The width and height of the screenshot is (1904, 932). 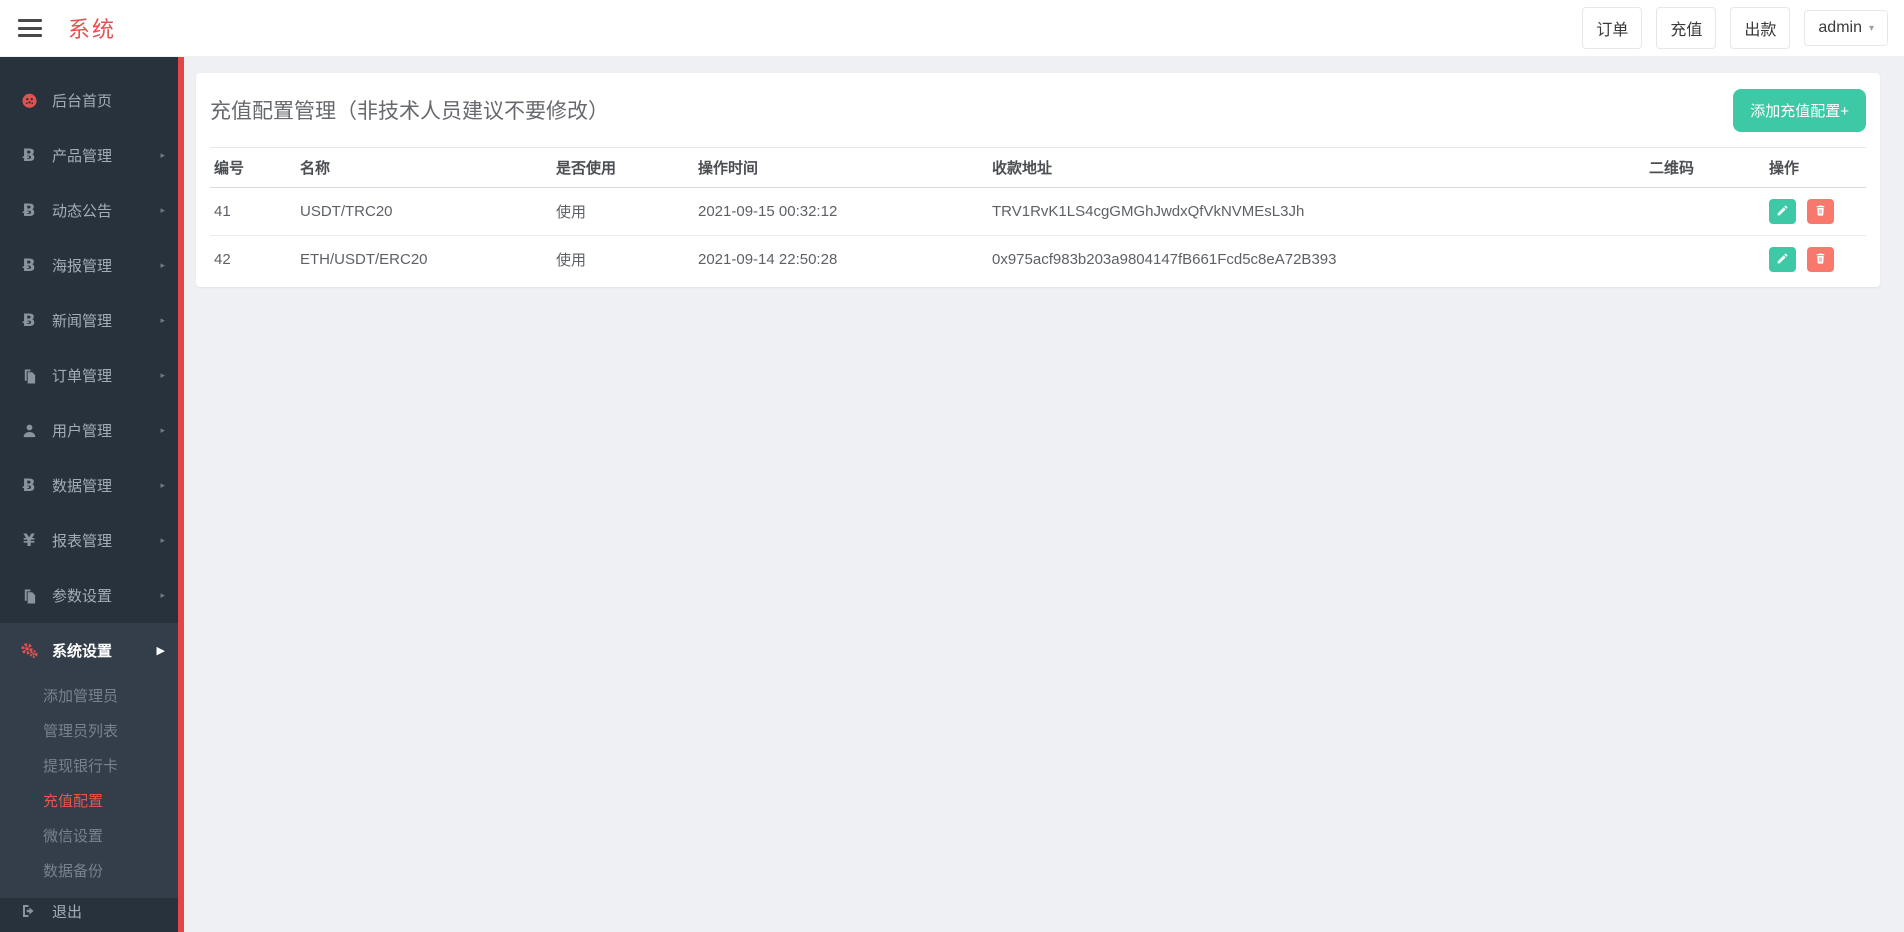 I want to click on sidebar-item-reports: ¥ 报表管理 ▸, so click(x=89, y=540).